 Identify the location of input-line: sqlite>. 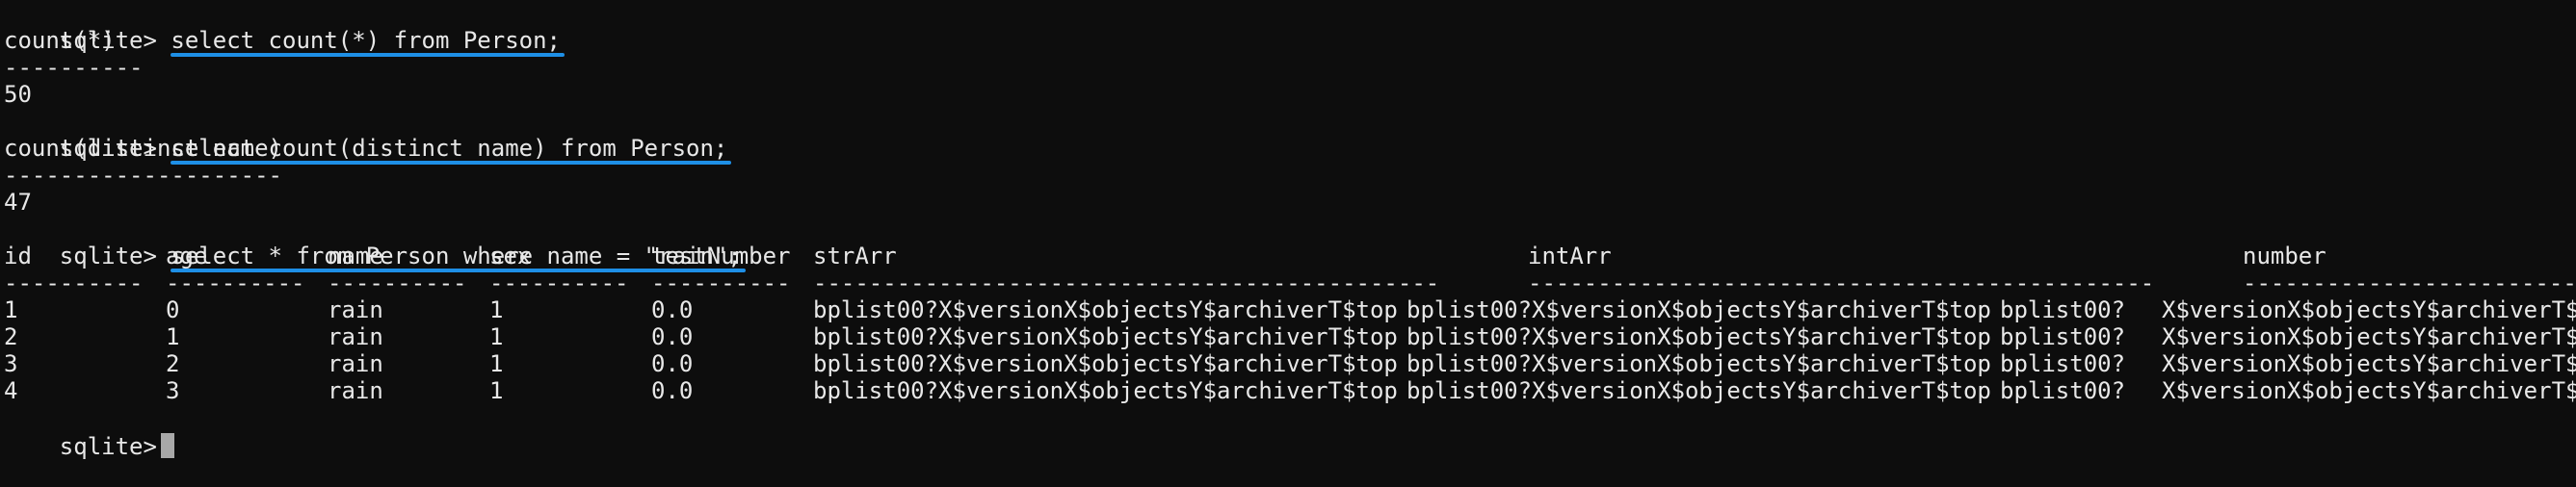
(89, 433).